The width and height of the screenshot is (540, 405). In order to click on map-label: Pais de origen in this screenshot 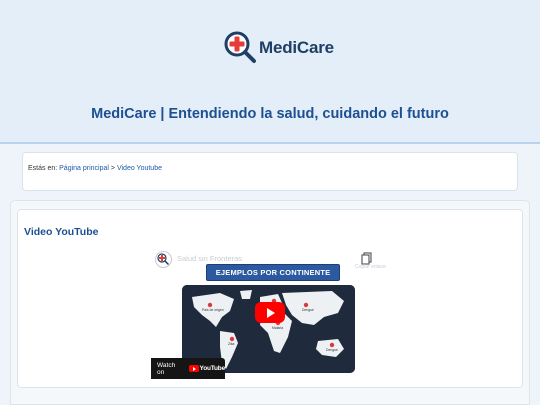, I will do `click(213, 310)`.